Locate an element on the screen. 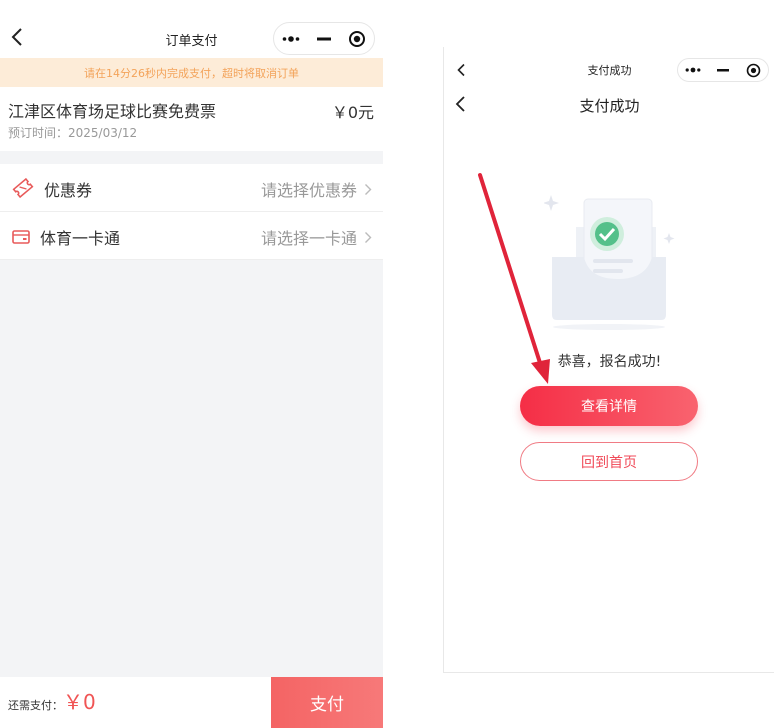  success-message: 恭喜，报名成功! is located at coordinates (609, 362).